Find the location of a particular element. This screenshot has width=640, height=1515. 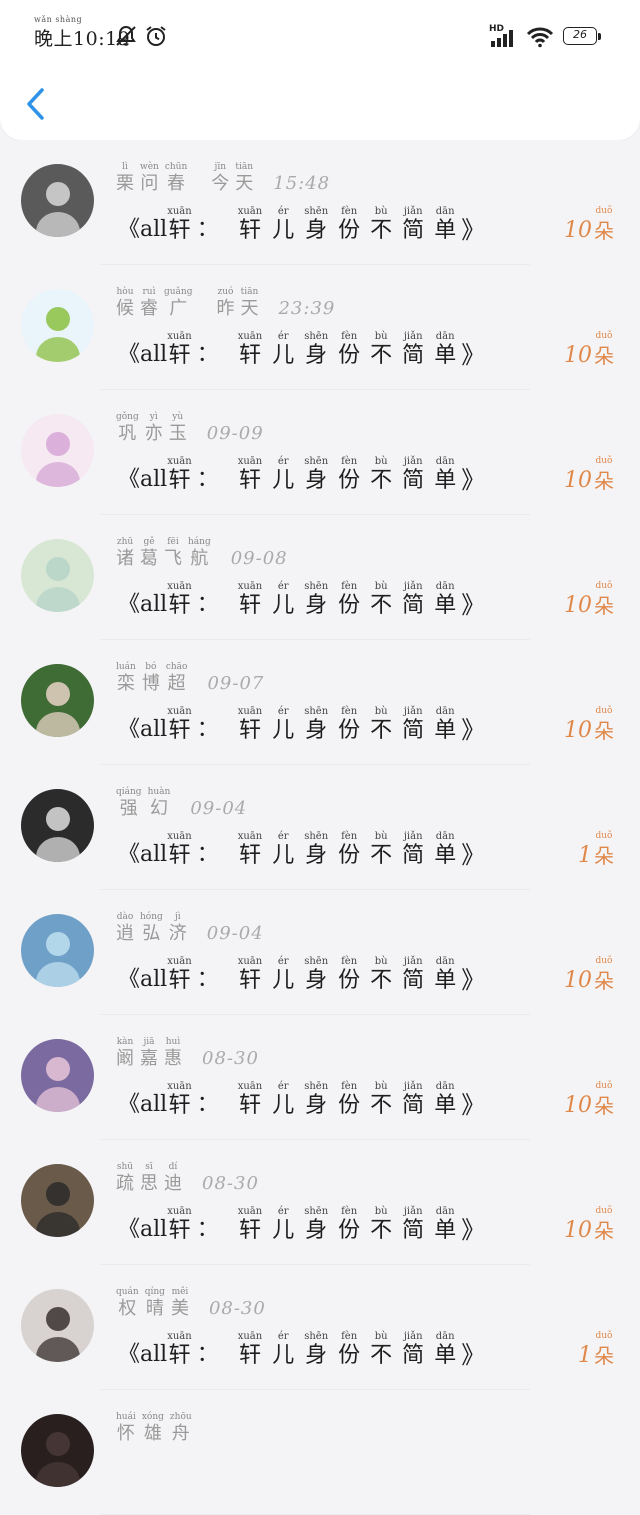

title-char: bù 不 is located at coordinates (381, 1350).